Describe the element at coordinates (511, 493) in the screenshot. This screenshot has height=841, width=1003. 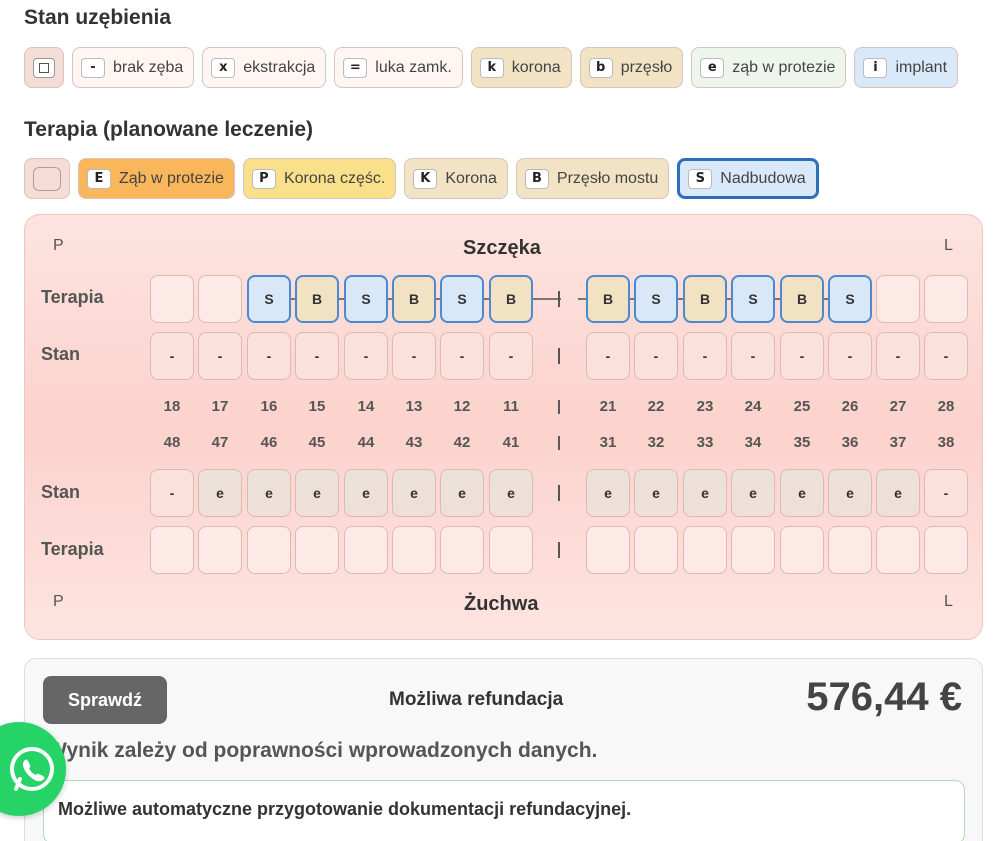
I see `lower-stan-cell-41: e` at that location.